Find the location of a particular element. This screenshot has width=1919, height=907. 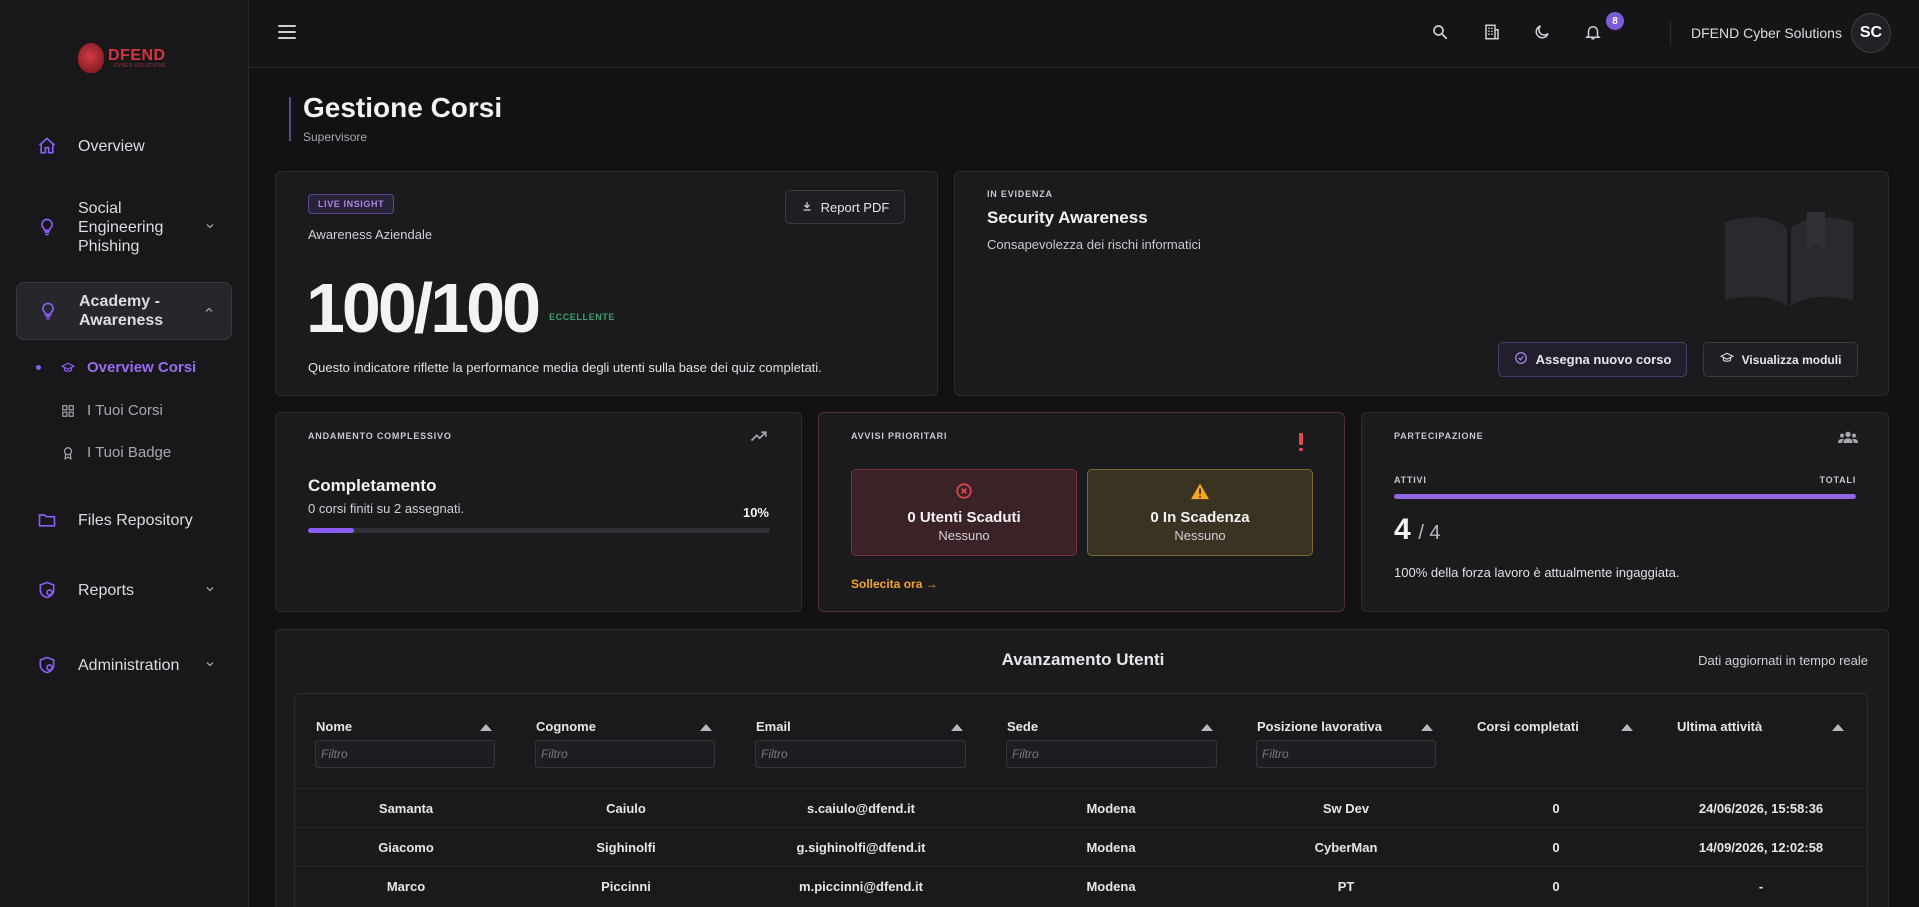

bell-icon is located at coordinates (1593, 32).